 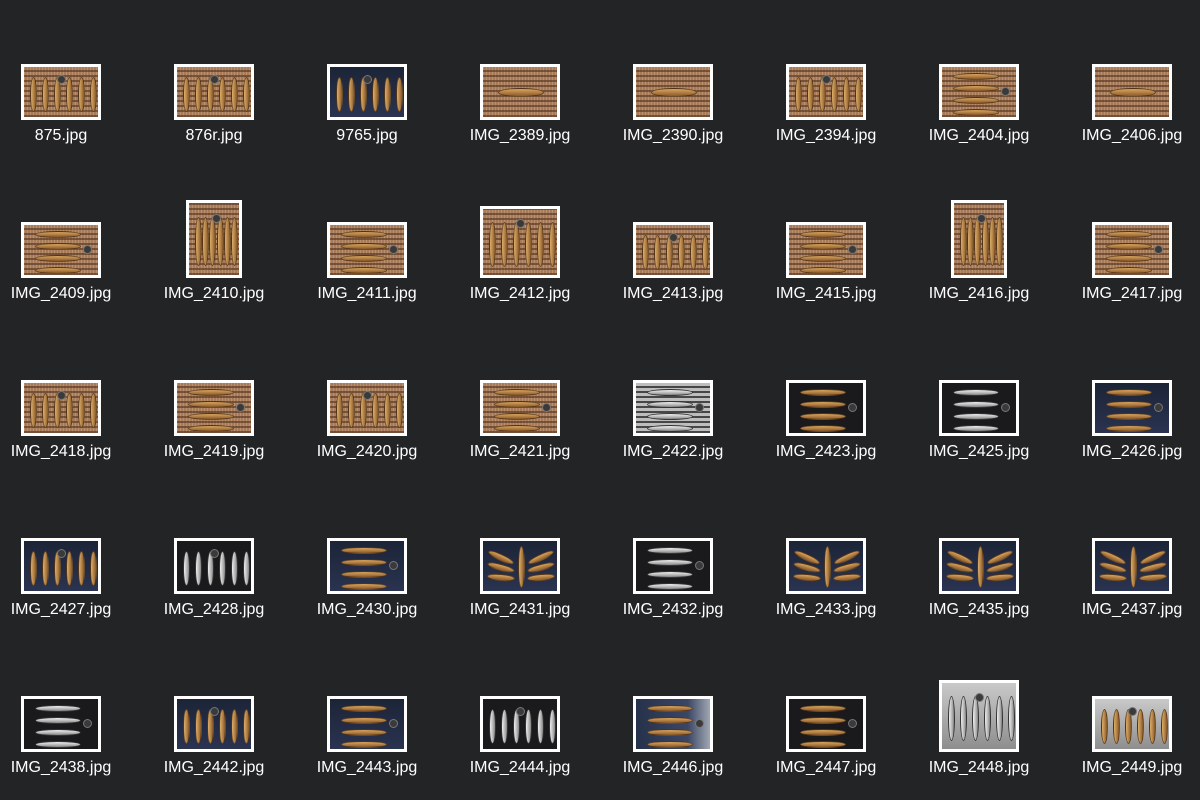 I want to click on file-item: IMG_2409.jpg, so click(x=68, y=285).